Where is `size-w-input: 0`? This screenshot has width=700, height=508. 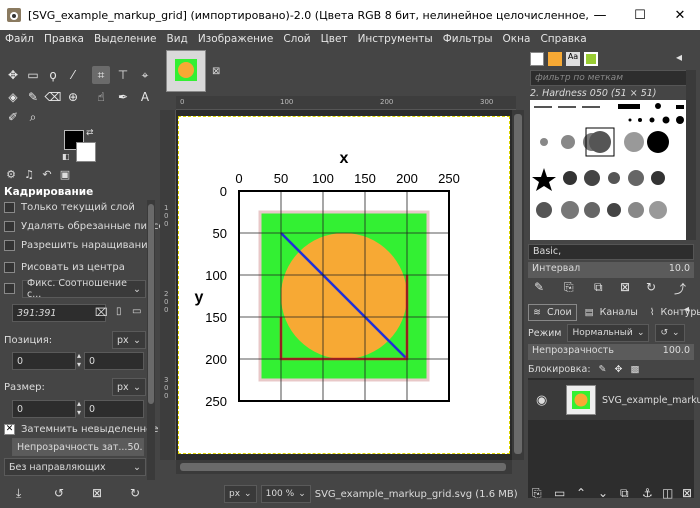
size-w-input: 0 is located at coordinates (44, 409).